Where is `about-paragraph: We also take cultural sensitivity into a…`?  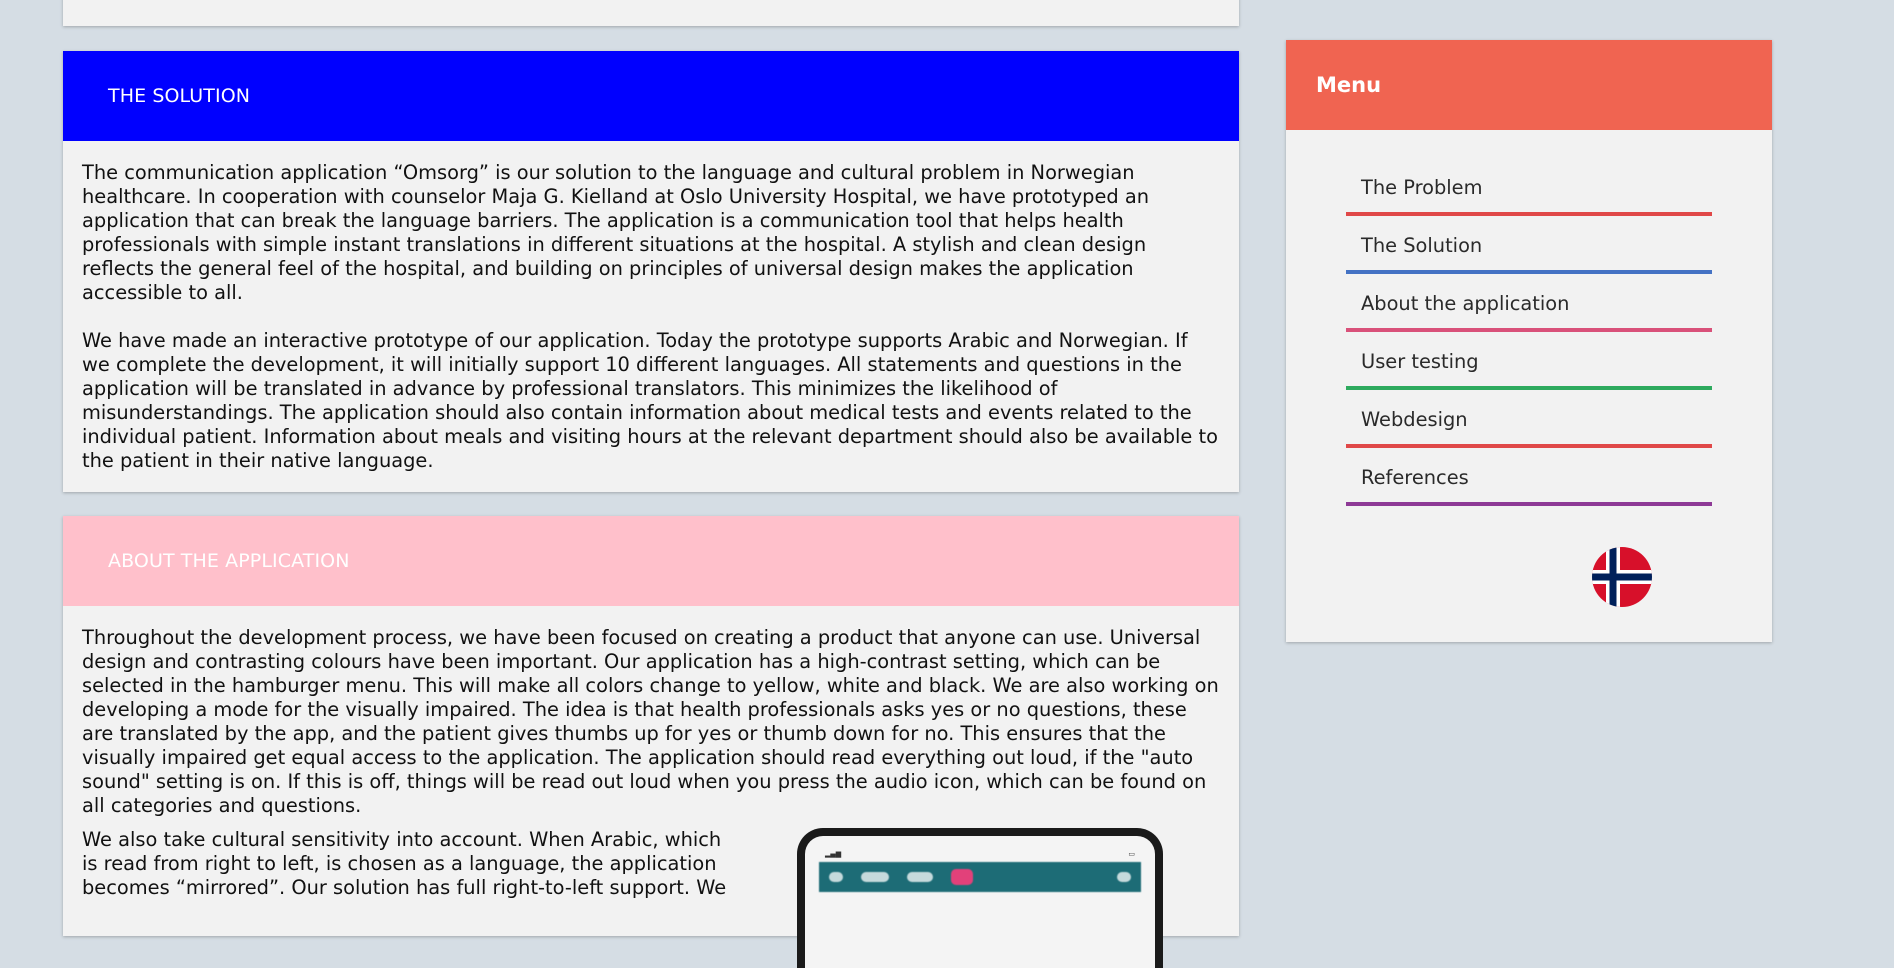
about-paragraph: We also take cultural sensitivity into a… is located at coordinates (404, 863).